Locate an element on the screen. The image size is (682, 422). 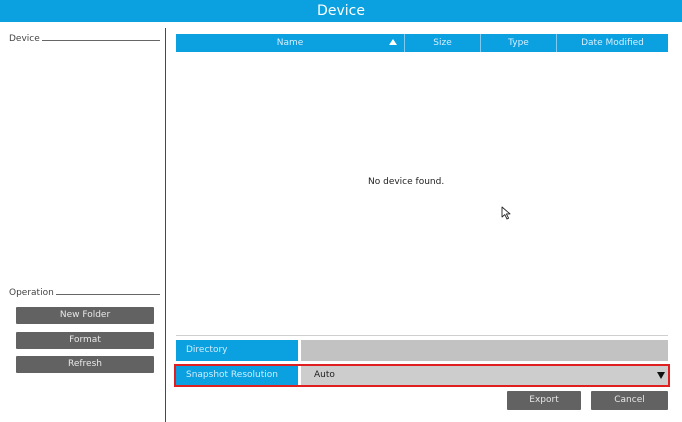
mouse-cursor-icon is located at coordinates (506, 213).